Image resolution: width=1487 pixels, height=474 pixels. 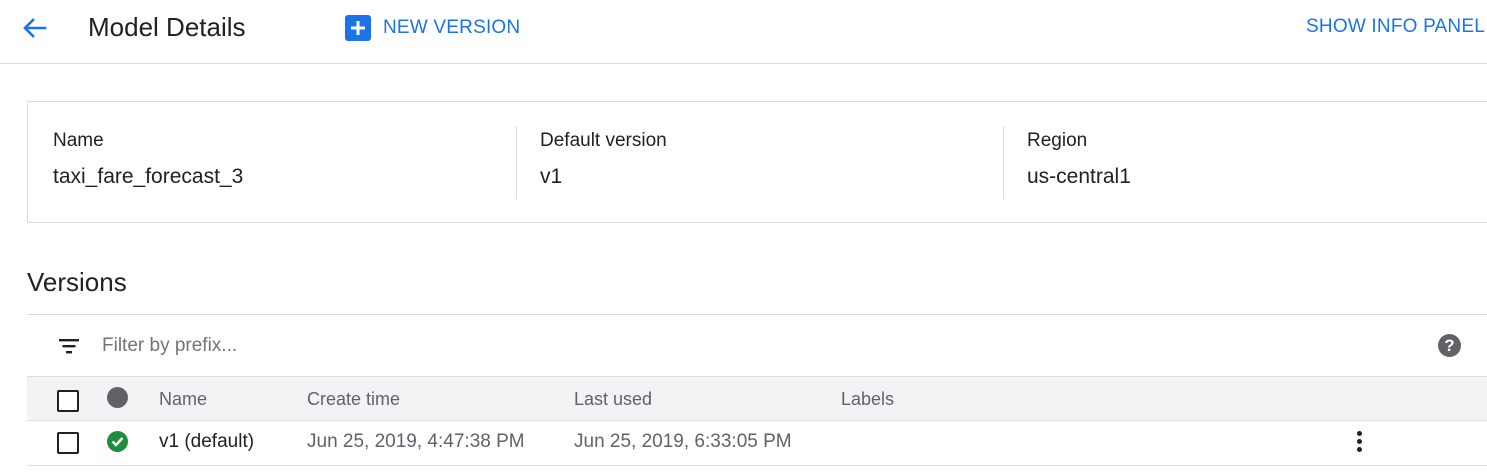 I want to click on region-label: Region, so click(x=1057, y=140).